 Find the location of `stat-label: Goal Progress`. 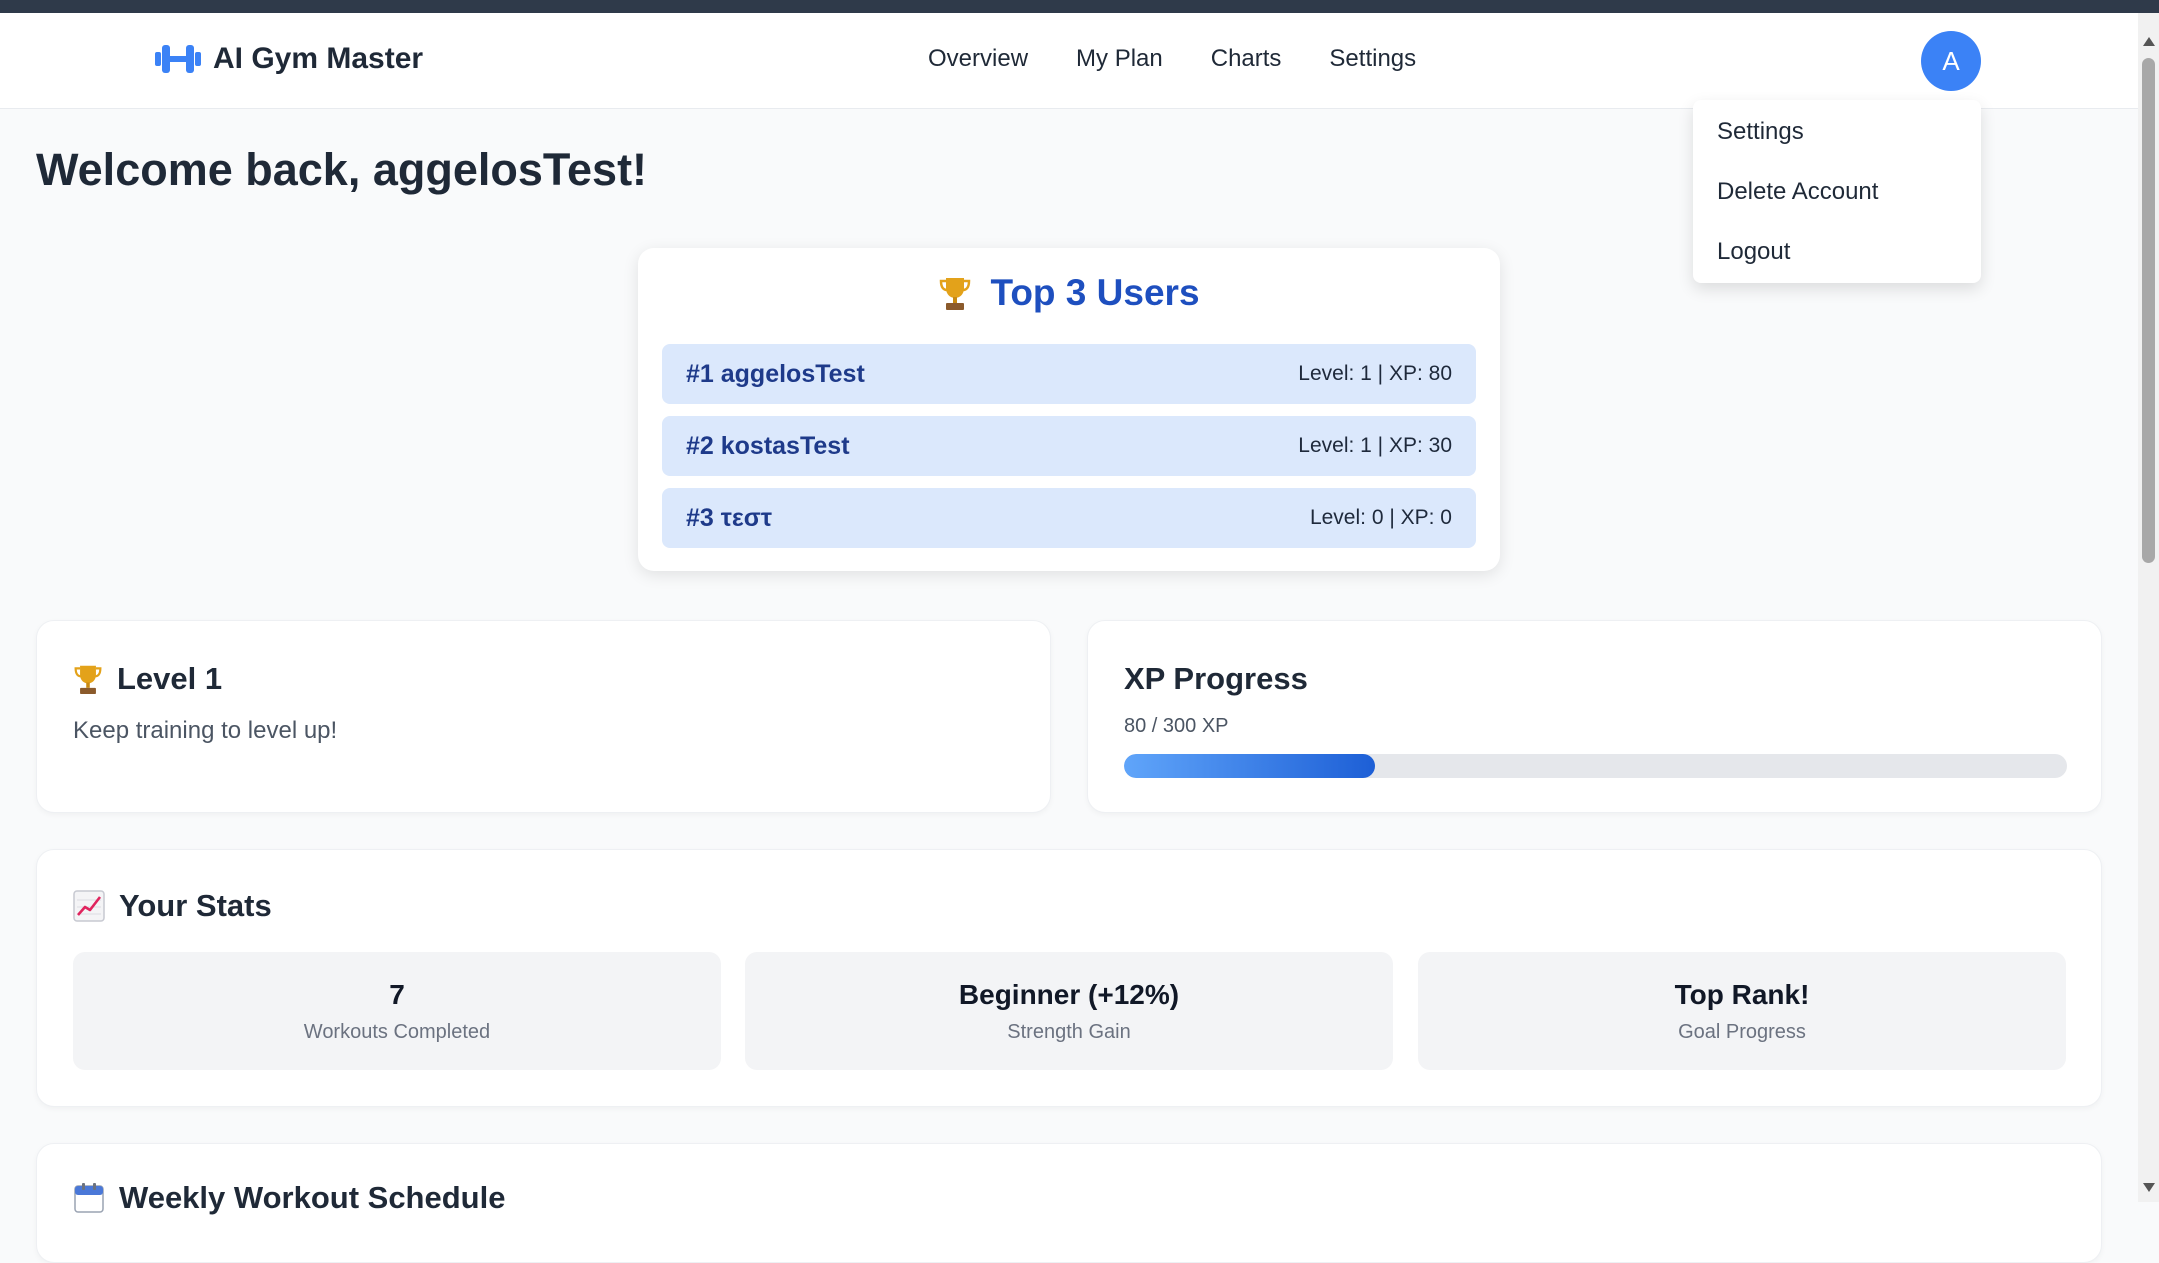

stat-label: Goal Progress is located at coordinates (1742, 1031).